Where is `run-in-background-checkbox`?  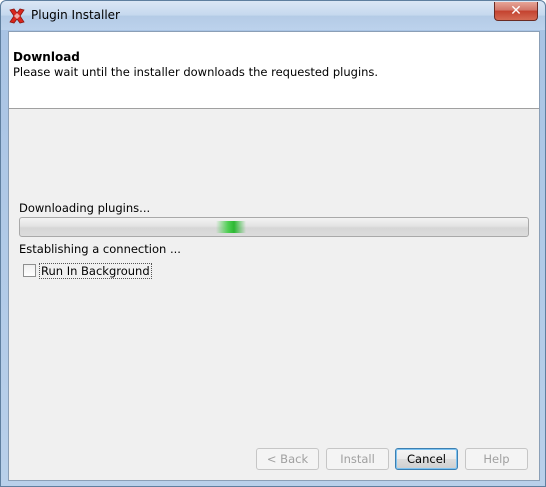
run-in-background-checkbox is located at coordinates (29, 270).